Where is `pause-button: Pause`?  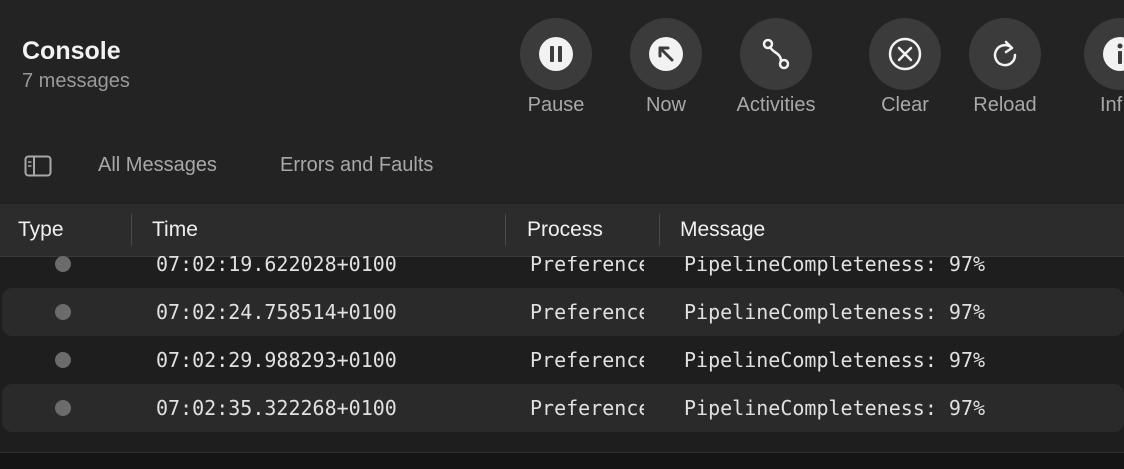
pause-button: Pause is located at coordinates (556, 73).